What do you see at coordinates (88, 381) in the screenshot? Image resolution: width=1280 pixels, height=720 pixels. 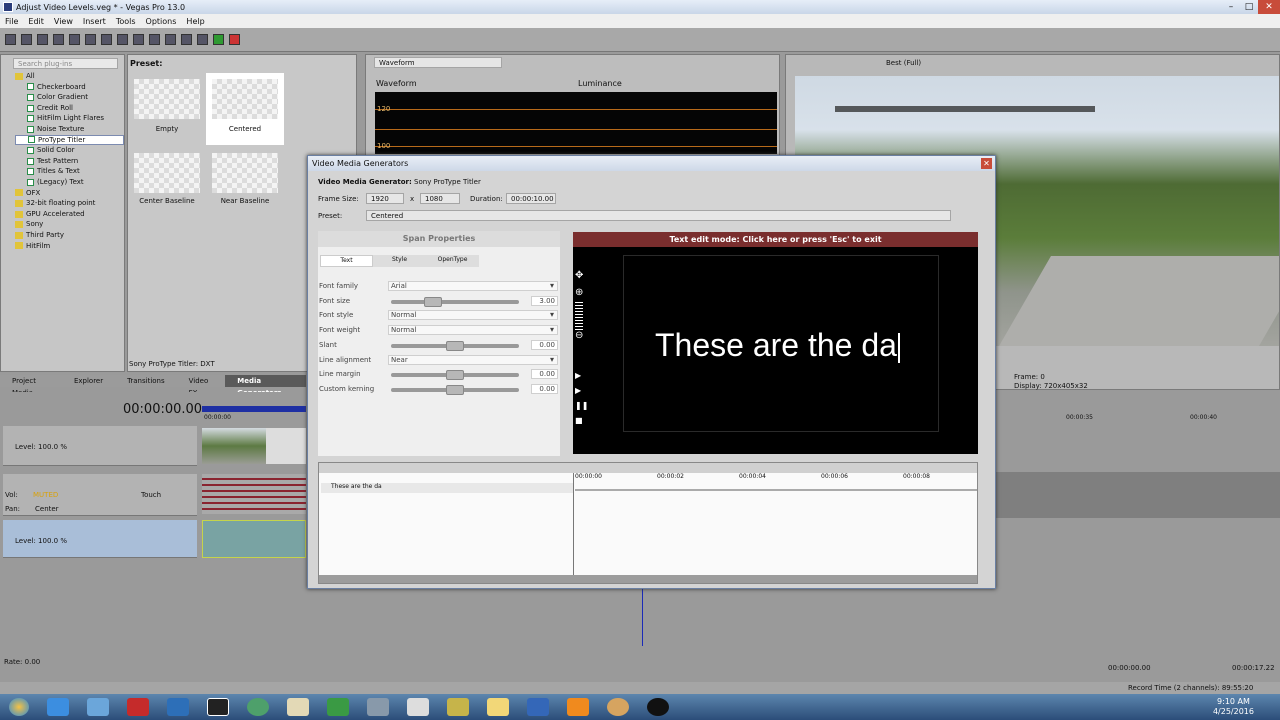 I see `tab-explorer: Explorer` at bounding box center [88, 381].